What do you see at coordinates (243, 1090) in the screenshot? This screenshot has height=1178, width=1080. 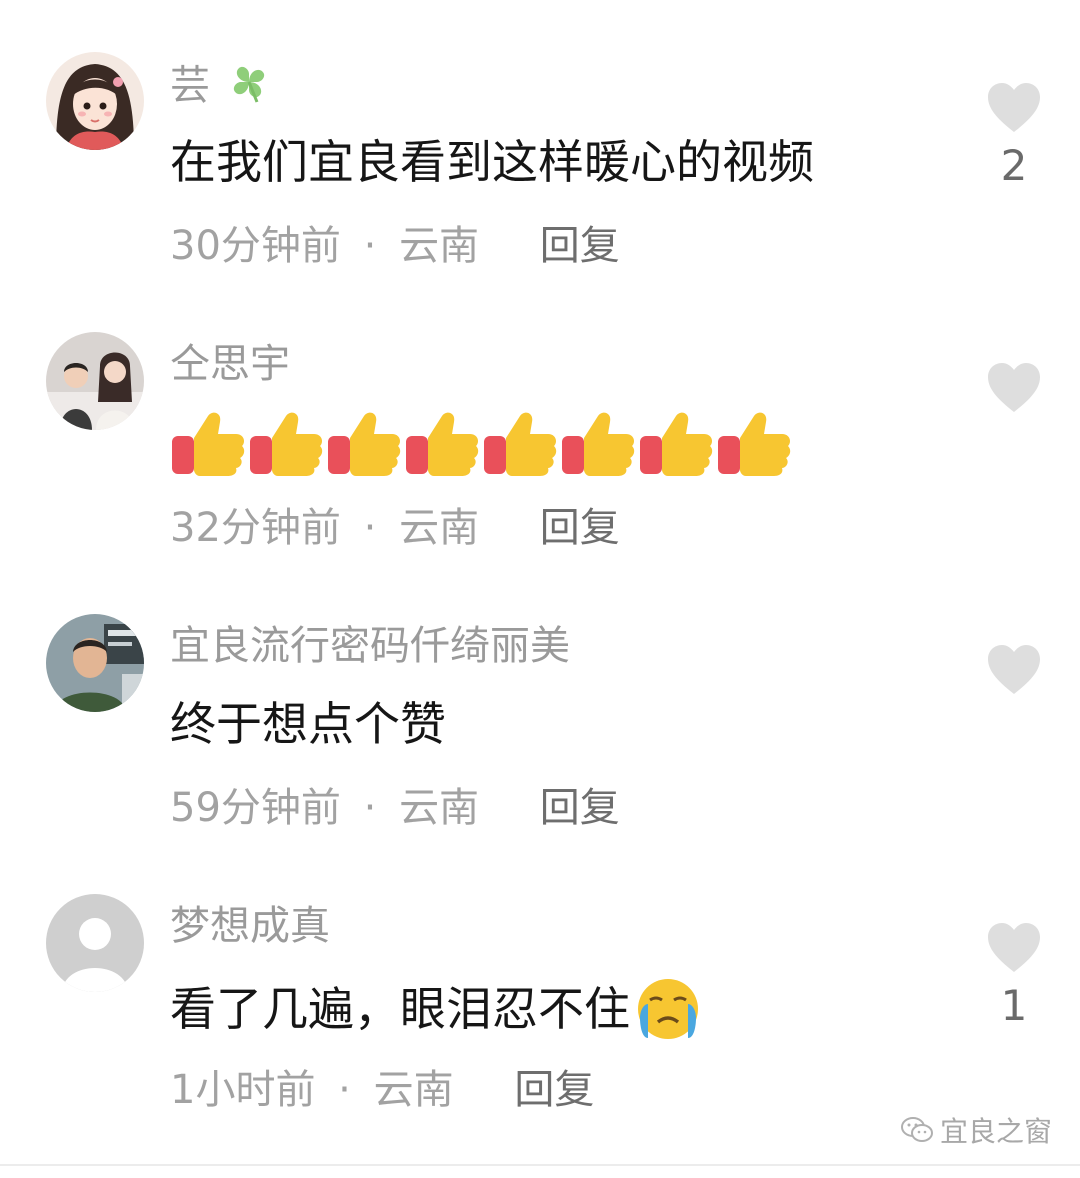 I see `comment-time: 1小时前` at bounding box center [243, 1090].